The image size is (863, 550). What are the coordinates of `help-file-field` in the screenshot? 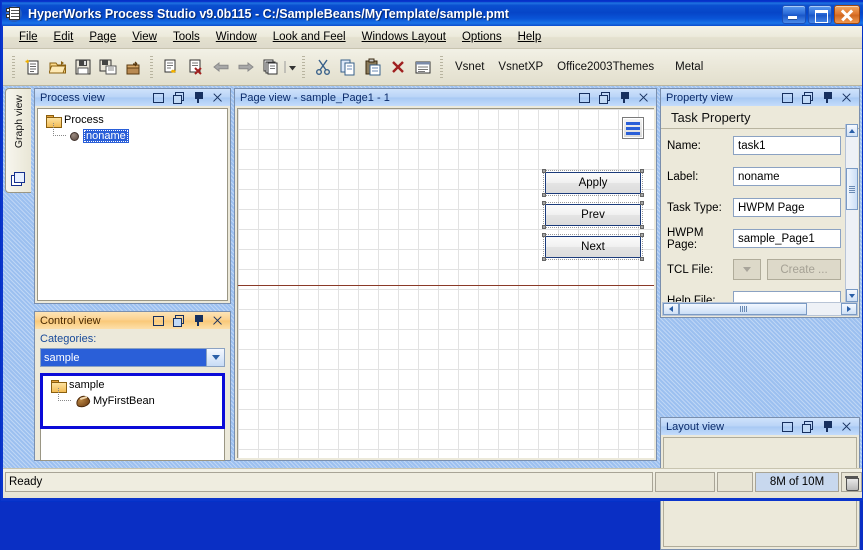 It's located at (787, 296).